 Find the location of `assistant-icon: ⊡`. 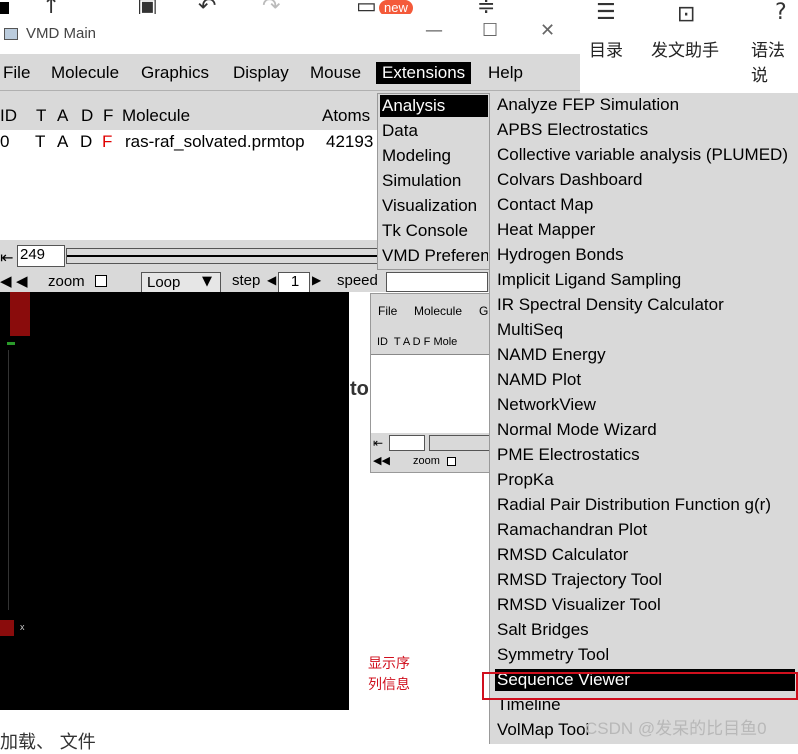

assistant-icon: ⊡ is located at coordinates (686, 15).